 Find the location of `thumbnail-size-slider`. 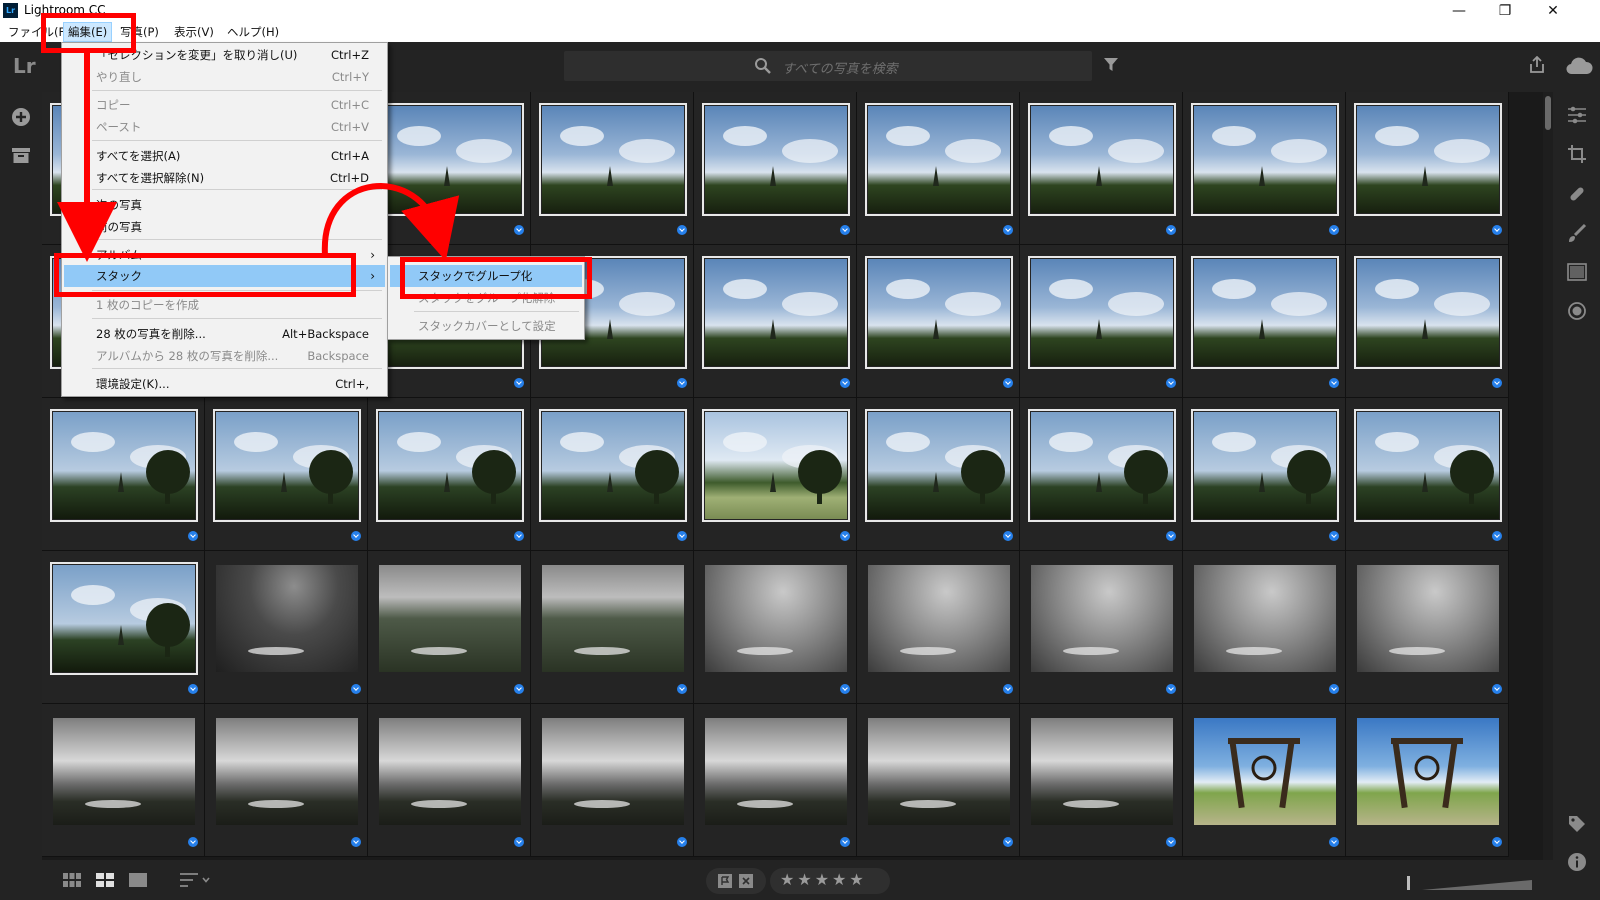

thumbnail-size-slider is located at coordinates (1477, 885).